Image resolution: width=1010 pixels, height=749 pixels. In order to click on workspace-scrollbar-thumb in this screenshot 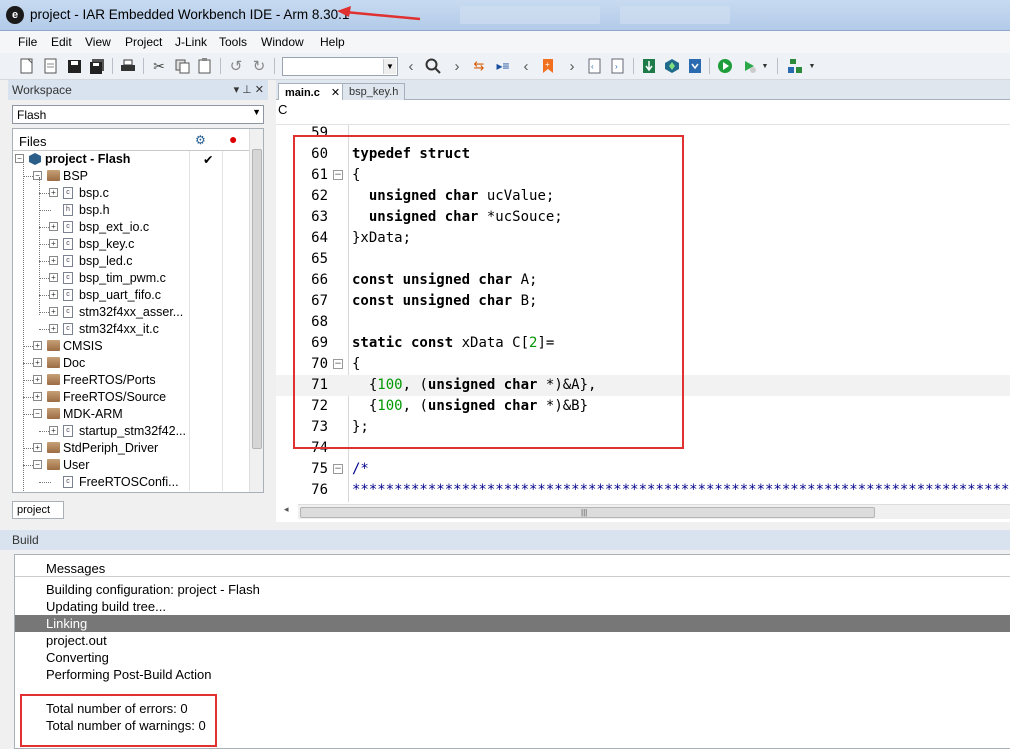, I will do `click(257, 299)`.